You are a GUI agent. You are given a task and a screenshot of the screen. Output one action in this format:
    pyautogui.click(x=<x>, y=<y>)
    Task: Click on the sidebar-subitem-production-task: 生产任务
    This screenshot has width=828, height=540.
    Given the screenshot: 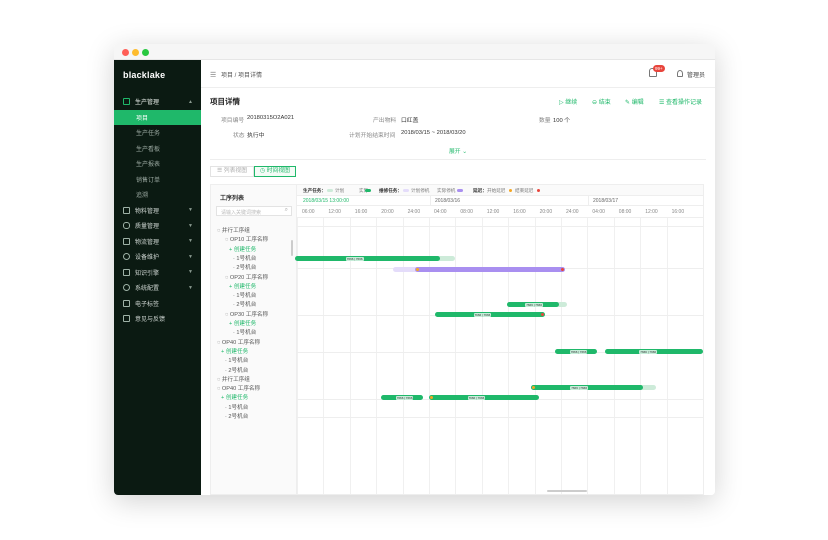 What is the action you would take?
    pyautogui.click(x=157, y=133)
    